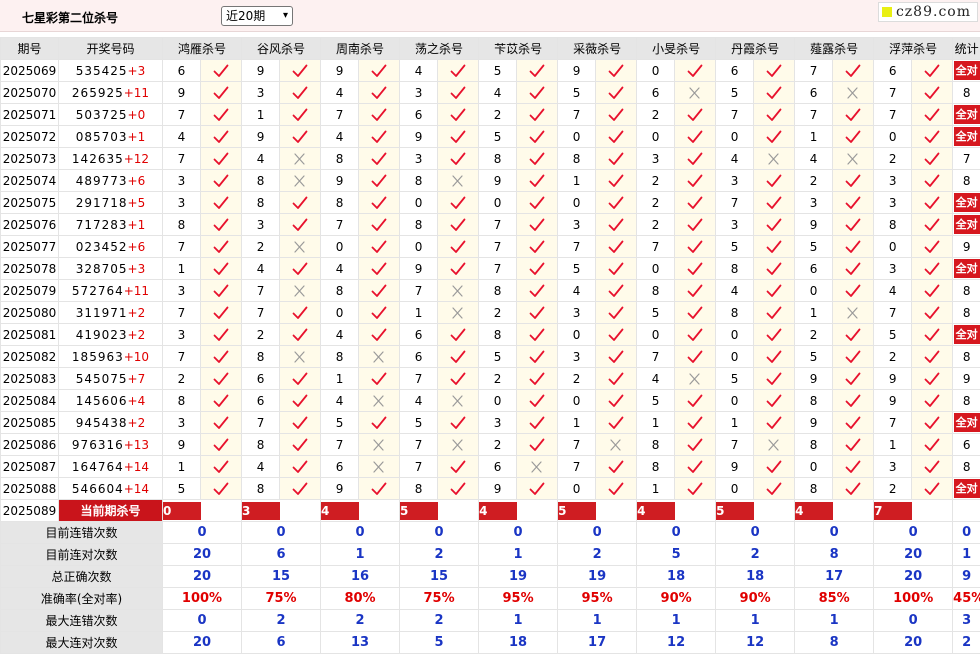 The width and height of the screenshot is (980, 654). I want to click on draw-sum: +2, so click(137, 313).